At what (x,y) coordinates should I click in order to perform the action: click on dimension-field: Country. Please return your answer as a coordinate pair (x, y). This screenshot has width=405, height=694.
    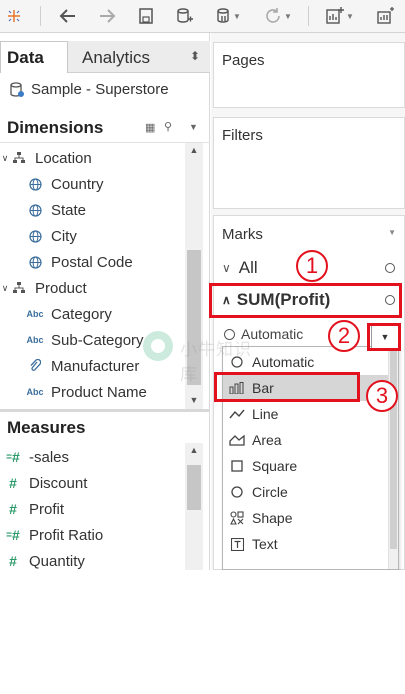
    Looking at the image, I should click on (65, 184).